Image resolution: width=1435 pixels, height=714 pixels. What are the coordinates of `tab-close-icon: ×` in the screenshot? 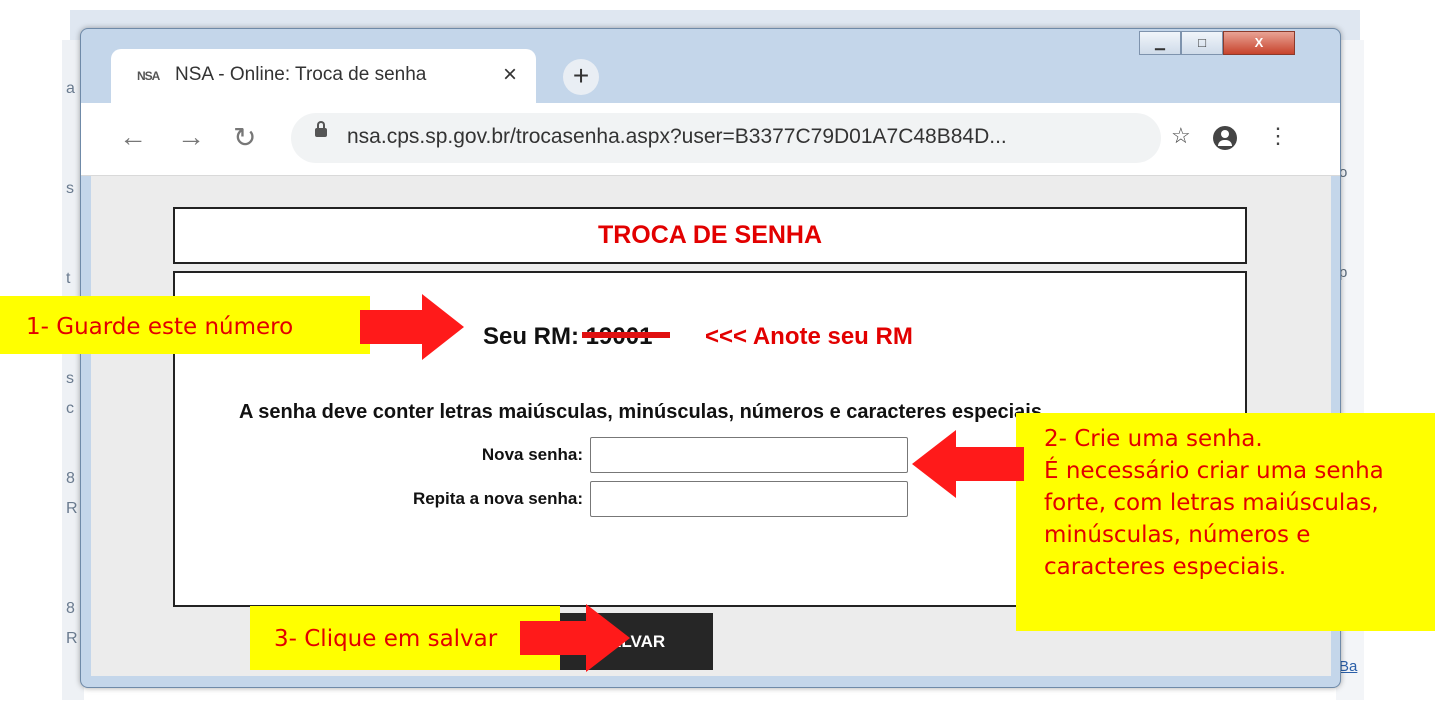 It's located at (510, 75).